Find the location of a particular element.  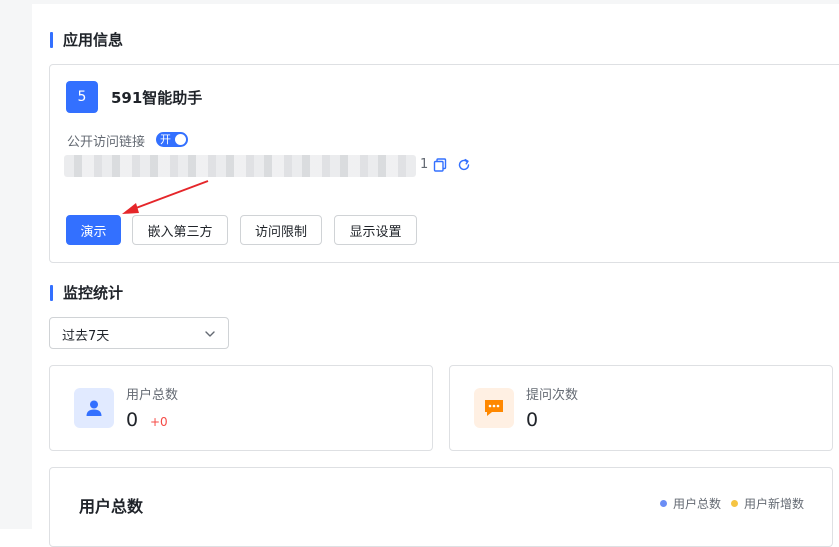

legend-item-total-users: 用户总数 is located at coordinates (690, 503).